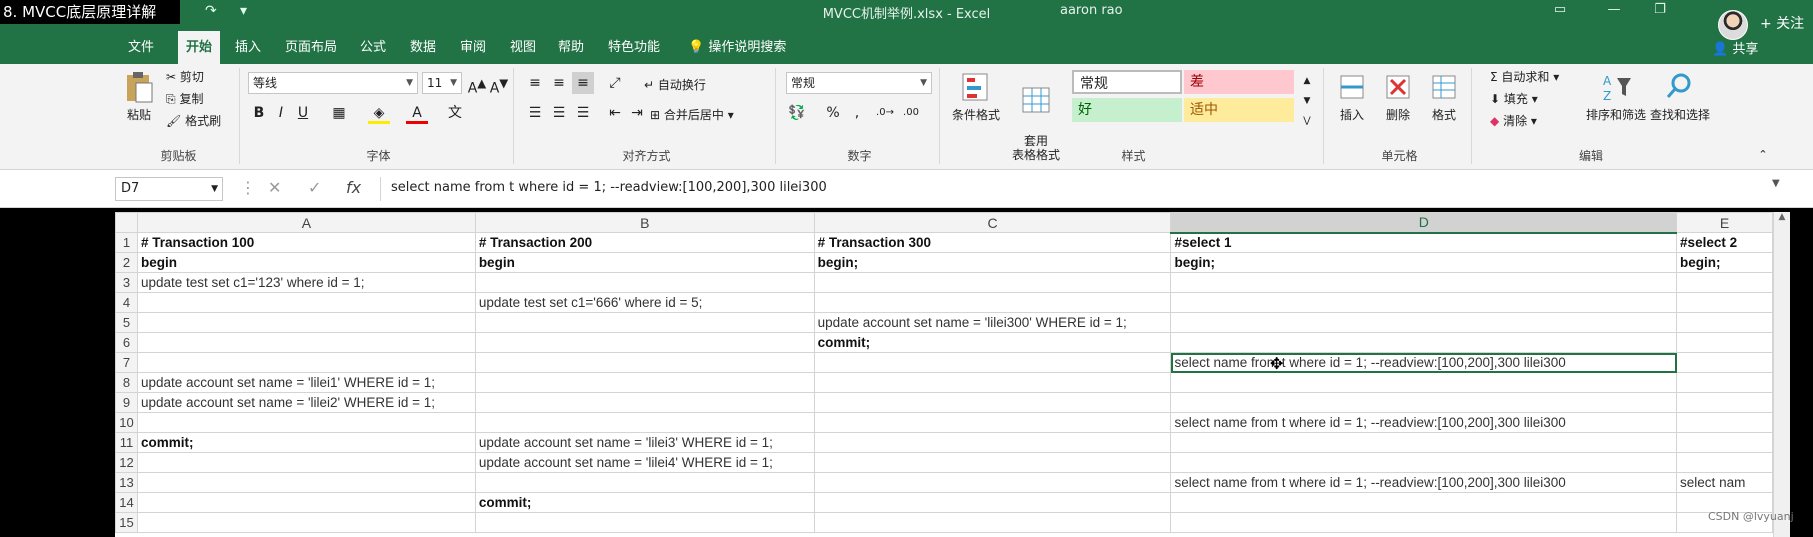 The width and height of the screenshot is (1813, 537). What do you see at coordinates (1424, 402) in the screenshot?
I see `cell-d9` at bounding box center [1424, 402].